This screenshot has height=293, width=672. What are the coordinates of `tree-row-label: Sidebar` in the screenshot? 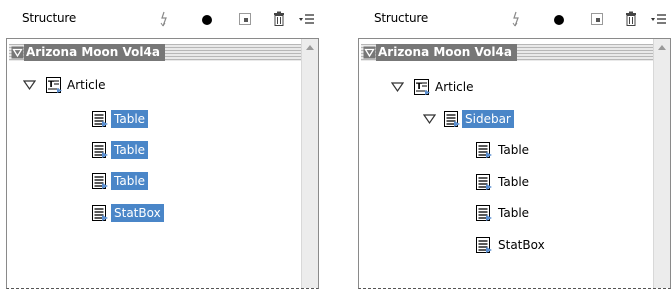 It's located at (488, 119).